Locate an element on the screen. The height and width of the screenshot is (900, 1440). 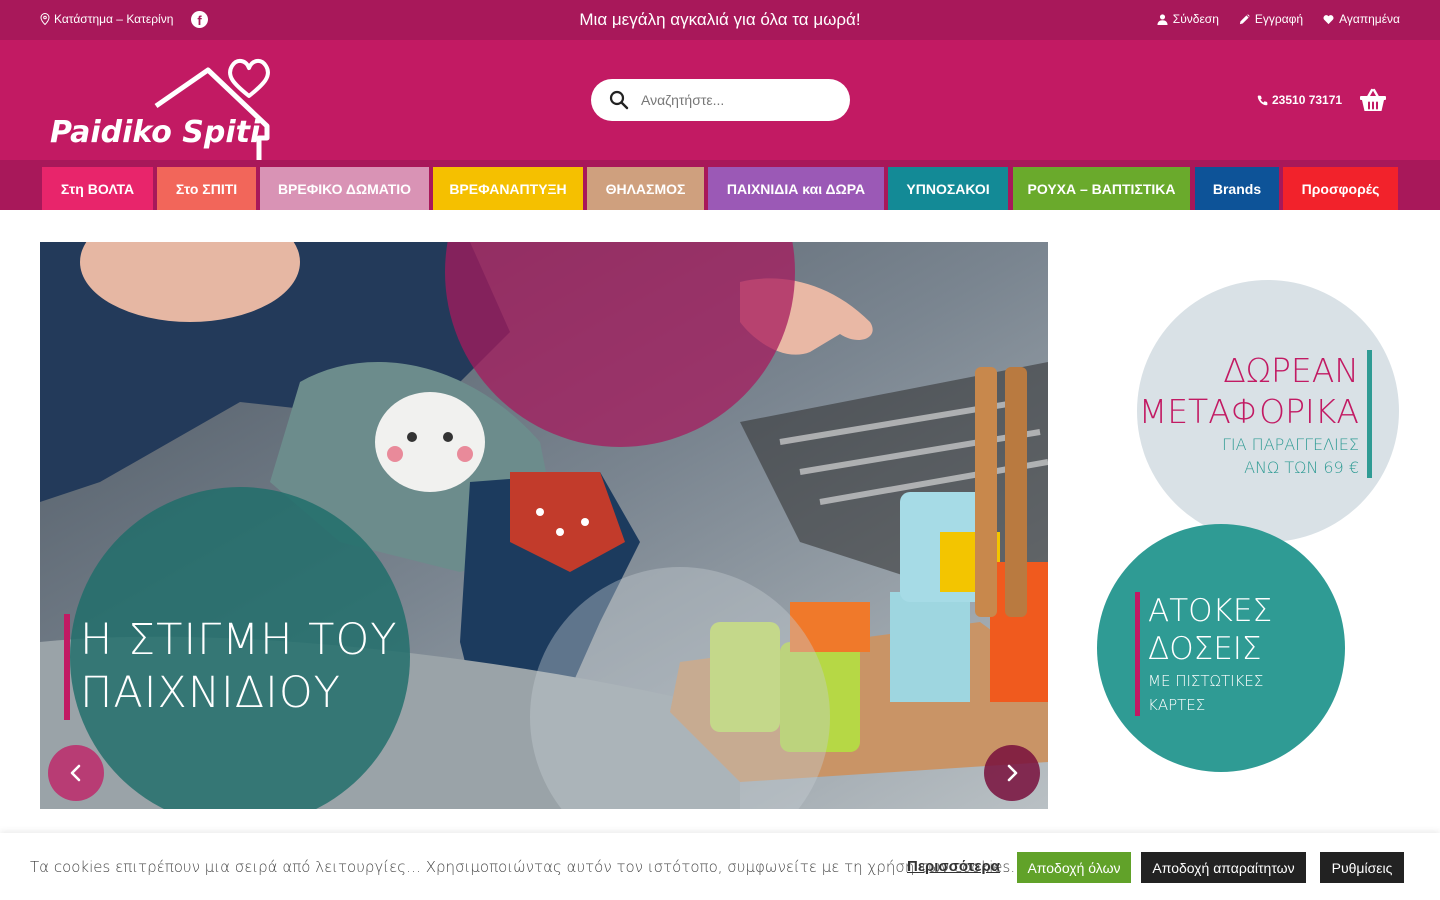
installments-line-1: ΑΤΟΚΕΣ is located at coordinates (1210, 611).